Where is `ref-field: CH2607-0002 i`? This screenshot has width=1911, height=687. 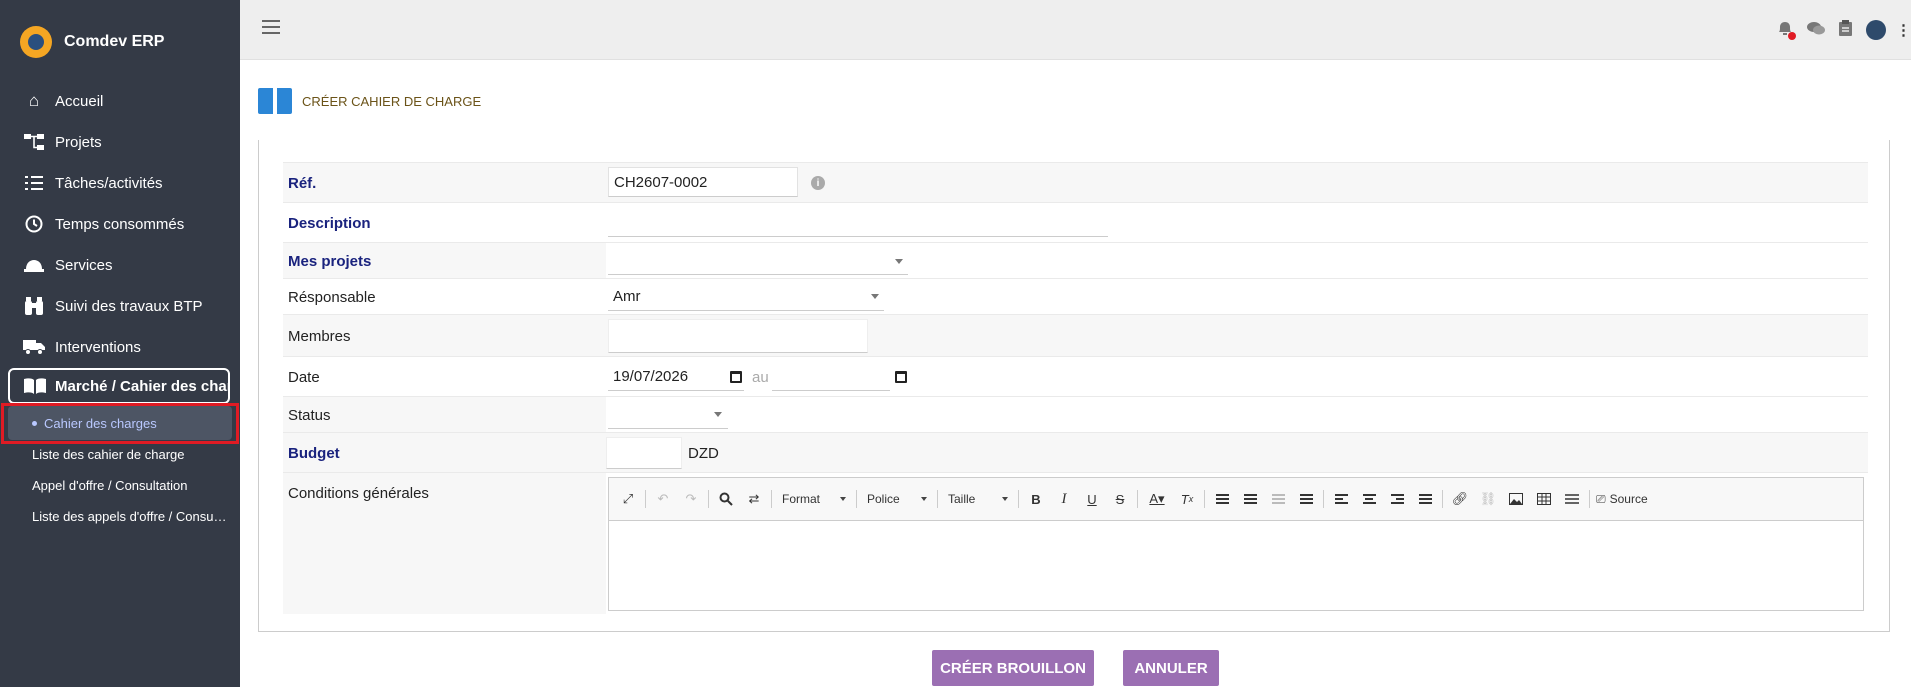 ref-field: CH2607-0002 i is located at coordinates (1237, 182).